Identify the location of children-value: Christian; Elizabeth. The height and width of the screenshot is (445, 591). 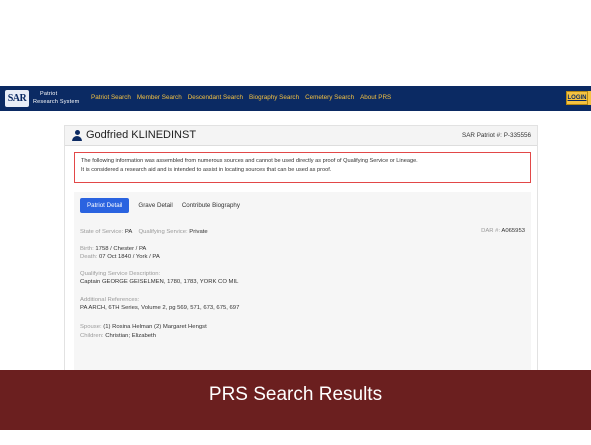
(130, 336).